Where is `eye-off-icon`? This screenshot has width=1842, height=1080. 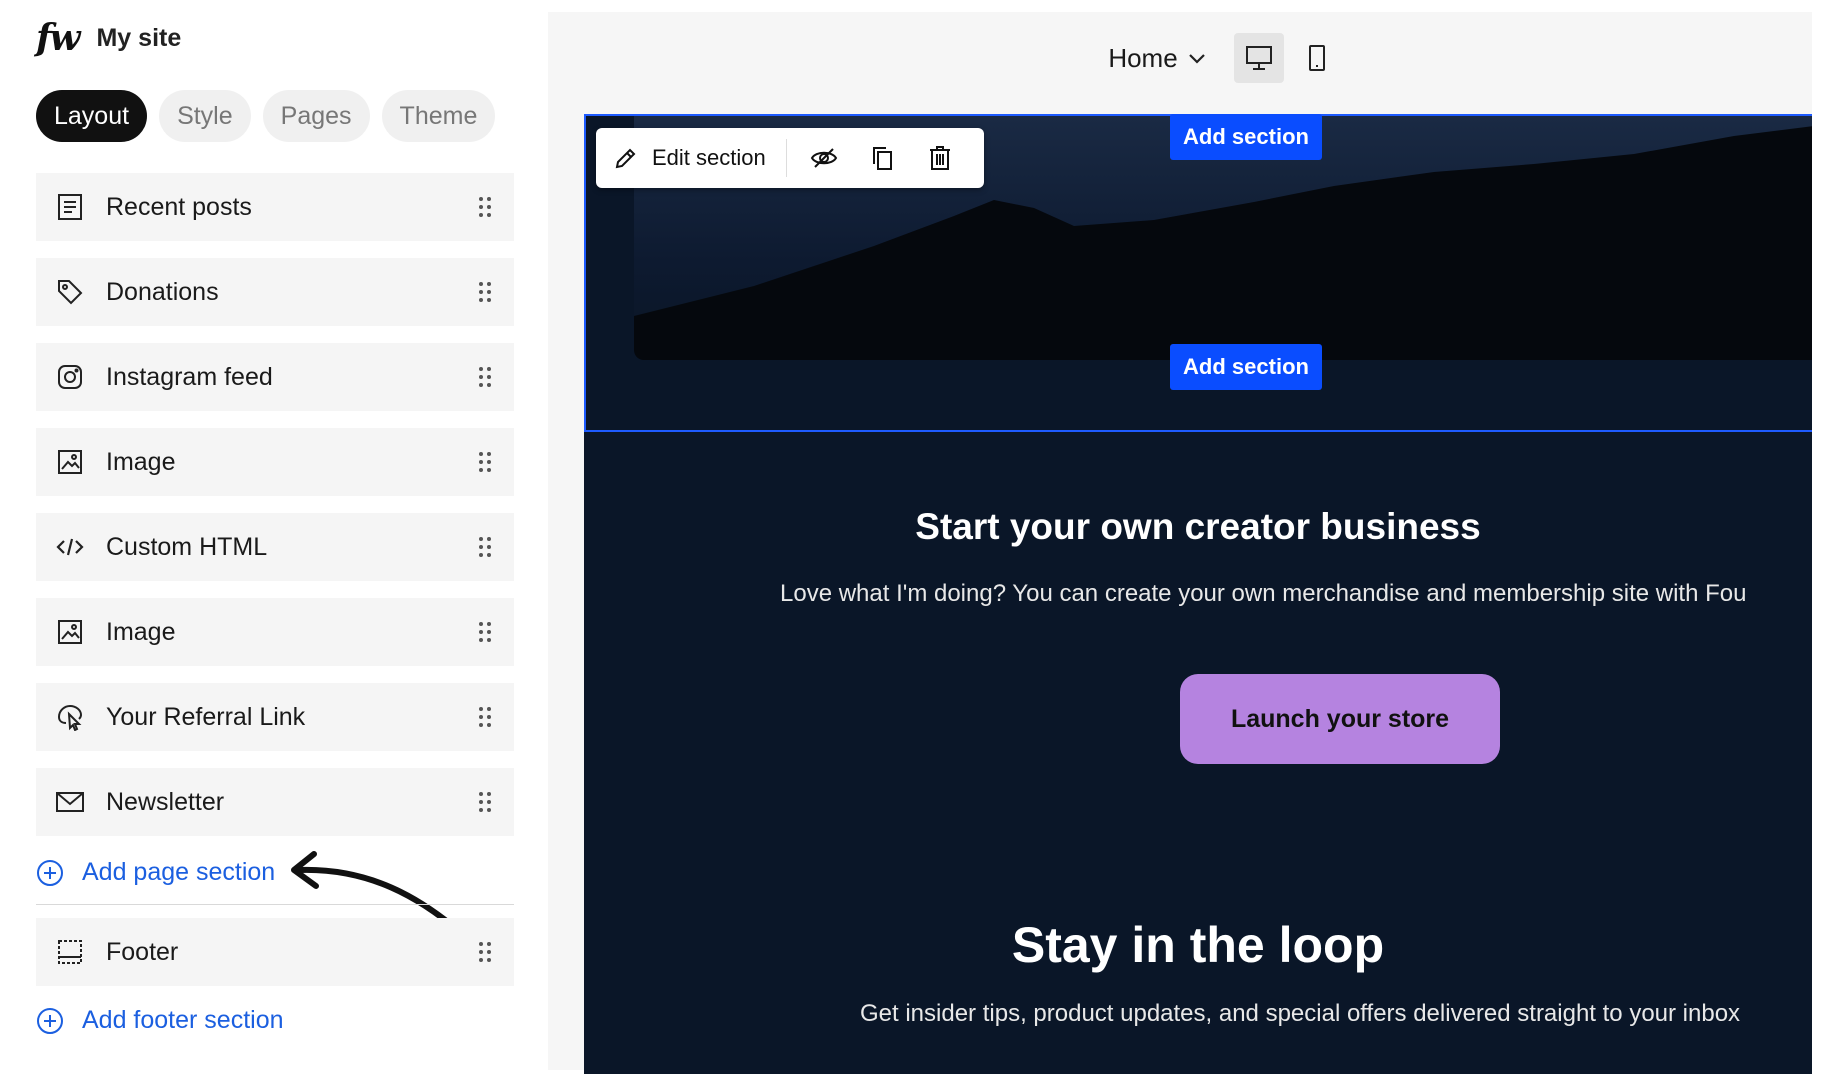
eye-off-icon is located at coordinates (823, 158).